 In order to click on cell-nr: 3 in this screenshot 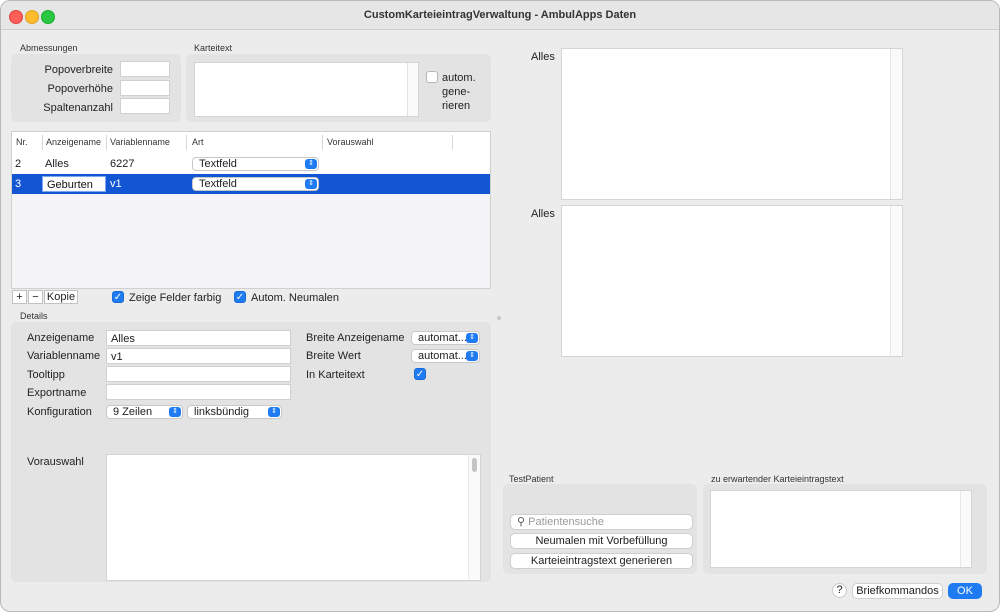, I will do `click(18, 184)`.